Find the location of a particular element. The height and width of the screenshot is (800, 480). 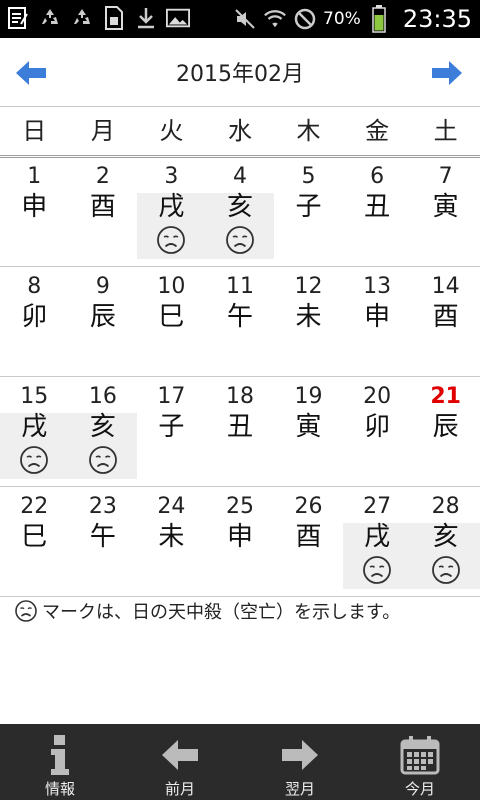

week-row: 1申2酉3戌4亥5子6丑7寅 is located at coordinates (240, 212).